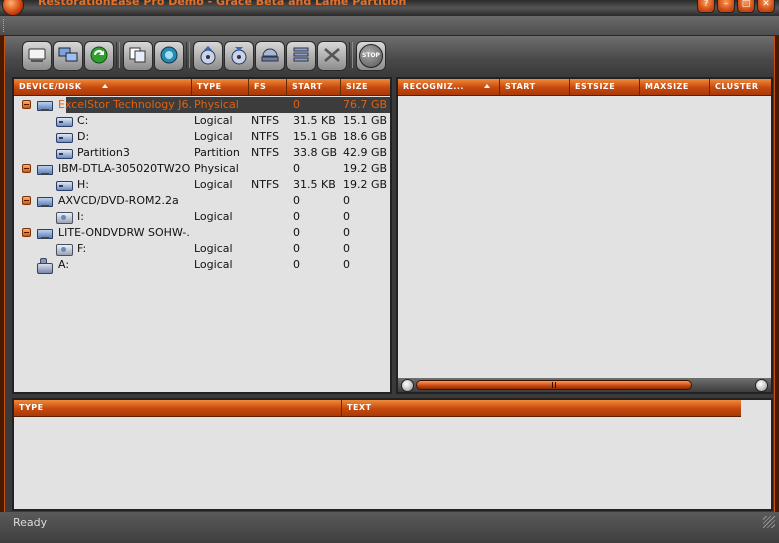 The height and width of the screenshot is (543, 779). Describe the element at coordinates (365, 87) in the screenshot. I see `column-header-size: SIZE` at that location.